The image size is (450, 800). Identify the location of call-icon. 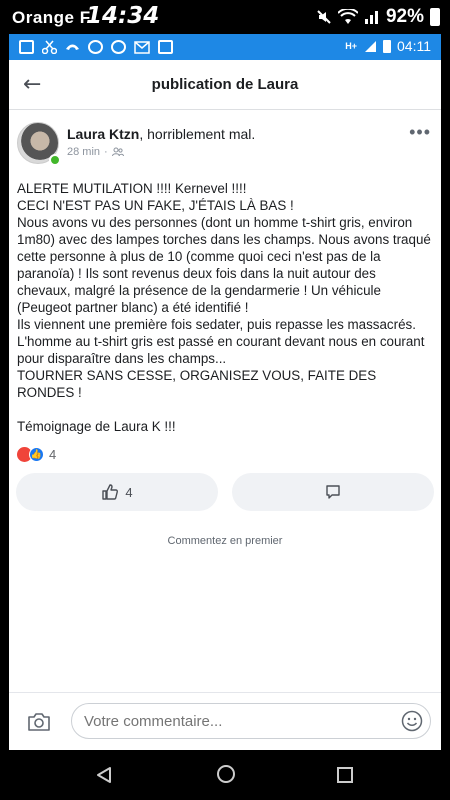
(72, 47).